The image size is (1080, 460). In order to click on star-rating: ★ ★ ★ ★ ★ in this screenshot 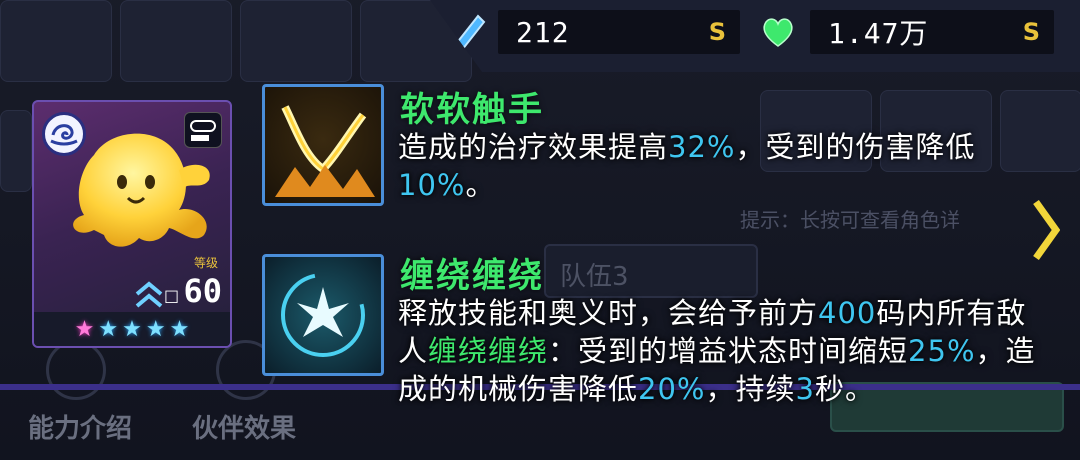, I will do `click(132, 329)`.